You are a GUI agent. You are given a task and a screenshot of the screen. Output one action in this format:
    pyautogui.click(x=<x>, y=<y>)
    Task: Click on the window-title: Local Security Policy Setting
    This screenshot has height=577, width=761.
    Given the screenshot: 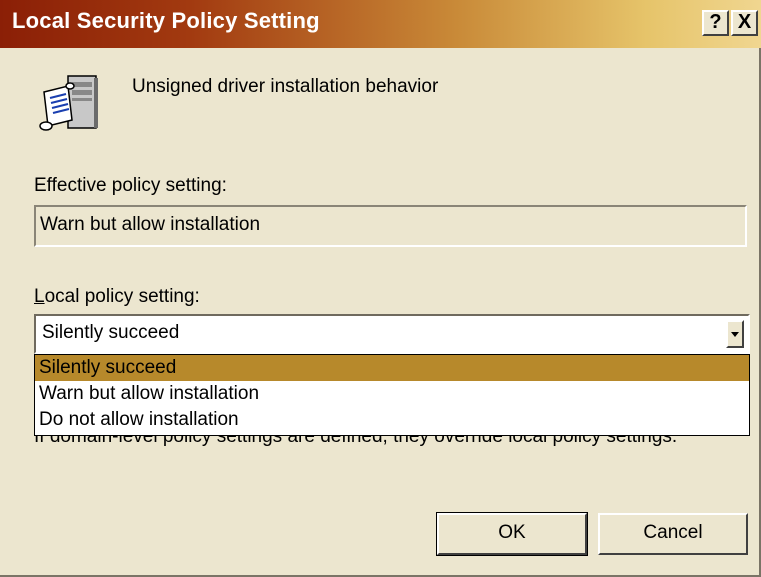 What is the action you would take?
    pyautogui.click(x=166, y=20)
    